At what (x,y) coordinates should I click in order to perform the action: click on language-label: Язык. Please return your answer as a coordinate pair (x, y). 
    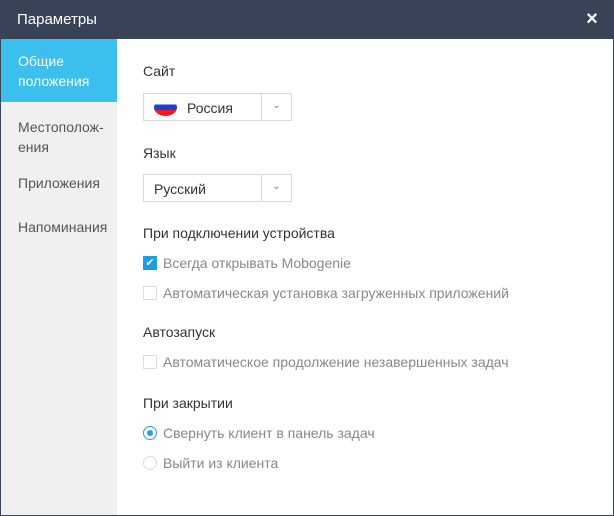
    Looking at the image, I should click on (159, 153).